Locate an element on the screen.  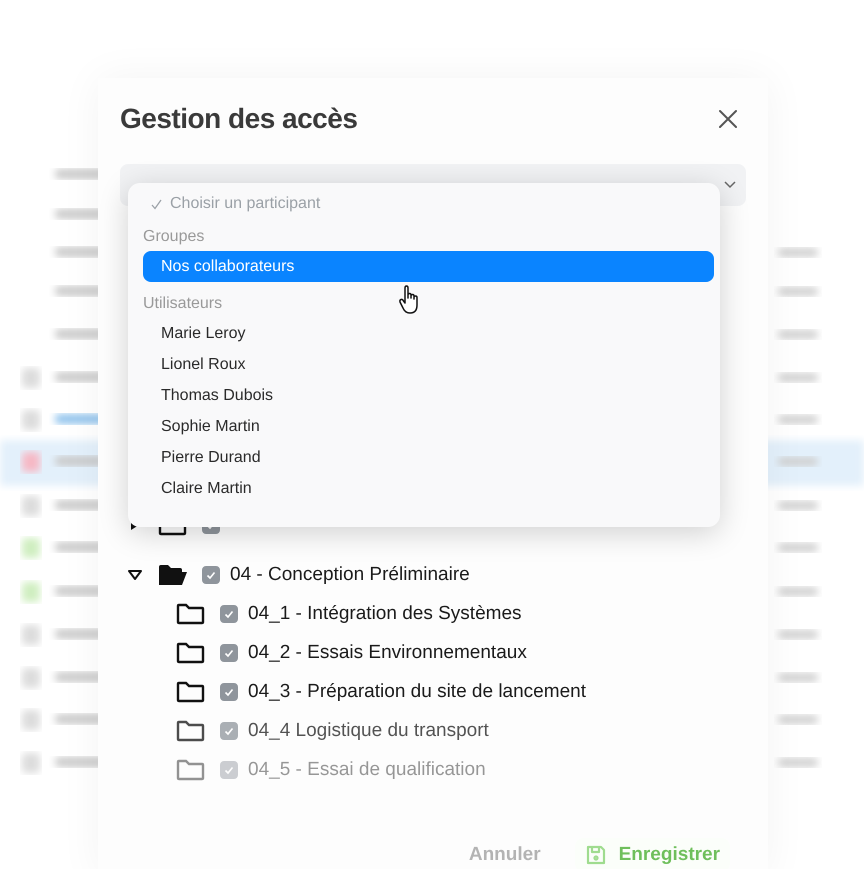
group-heading: Utilisateurs is located at coordinates (182, 304).